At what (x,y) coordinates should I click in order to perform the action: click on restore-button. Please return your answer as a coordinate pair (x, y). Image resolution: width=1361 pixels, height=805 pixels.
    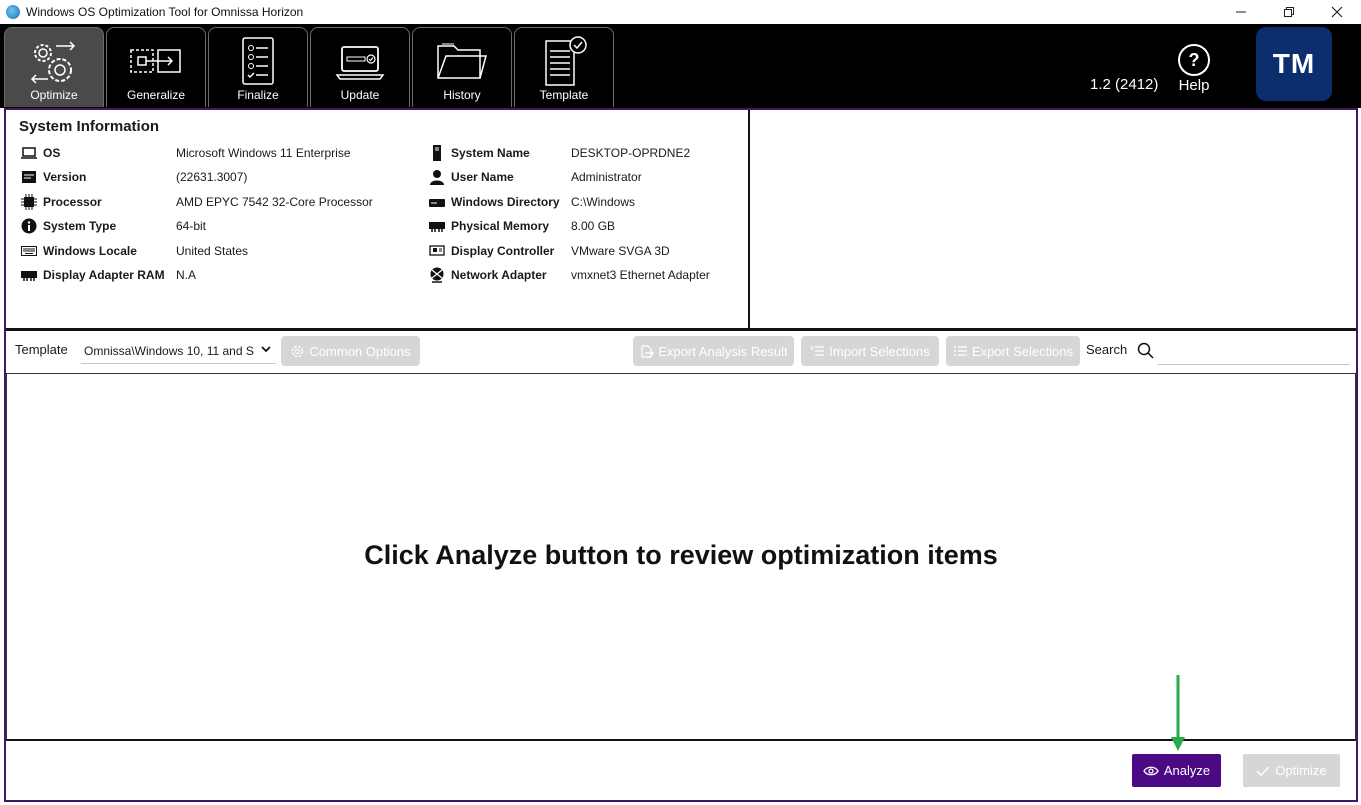
    Looking at the image, I should click on (1289, 12).